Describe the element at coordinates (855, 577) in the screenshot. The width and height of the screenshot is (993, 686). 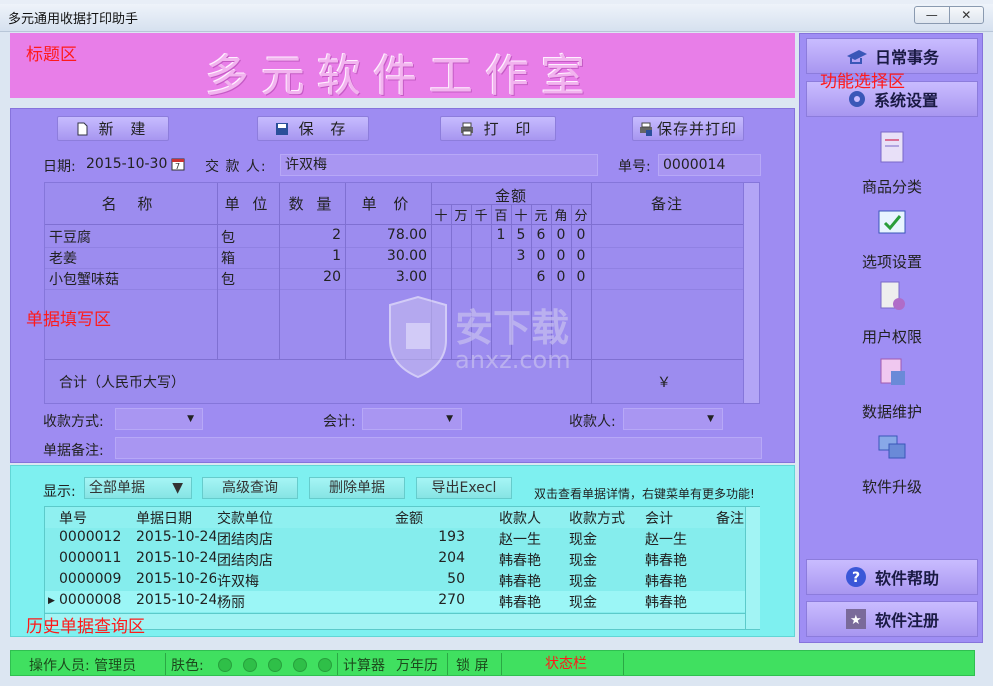
I see `help-icon: ?` at that location.